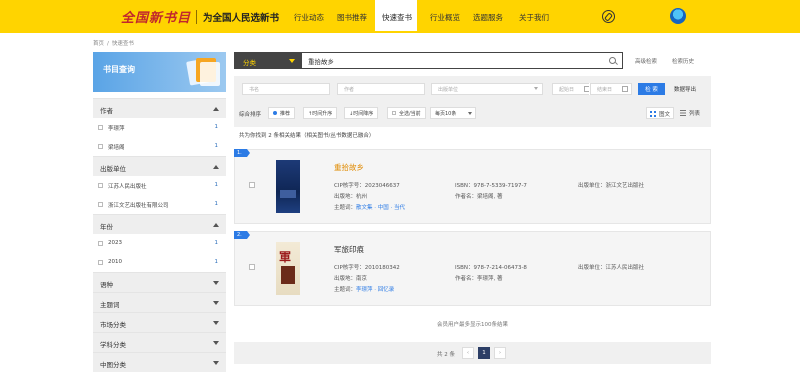 The height and width of the screenshot is (375, 800). What do you see at coordinates (685, 89) in the screenshot?
I see `export-button: 数据导出` at bounding box center [685, 89].